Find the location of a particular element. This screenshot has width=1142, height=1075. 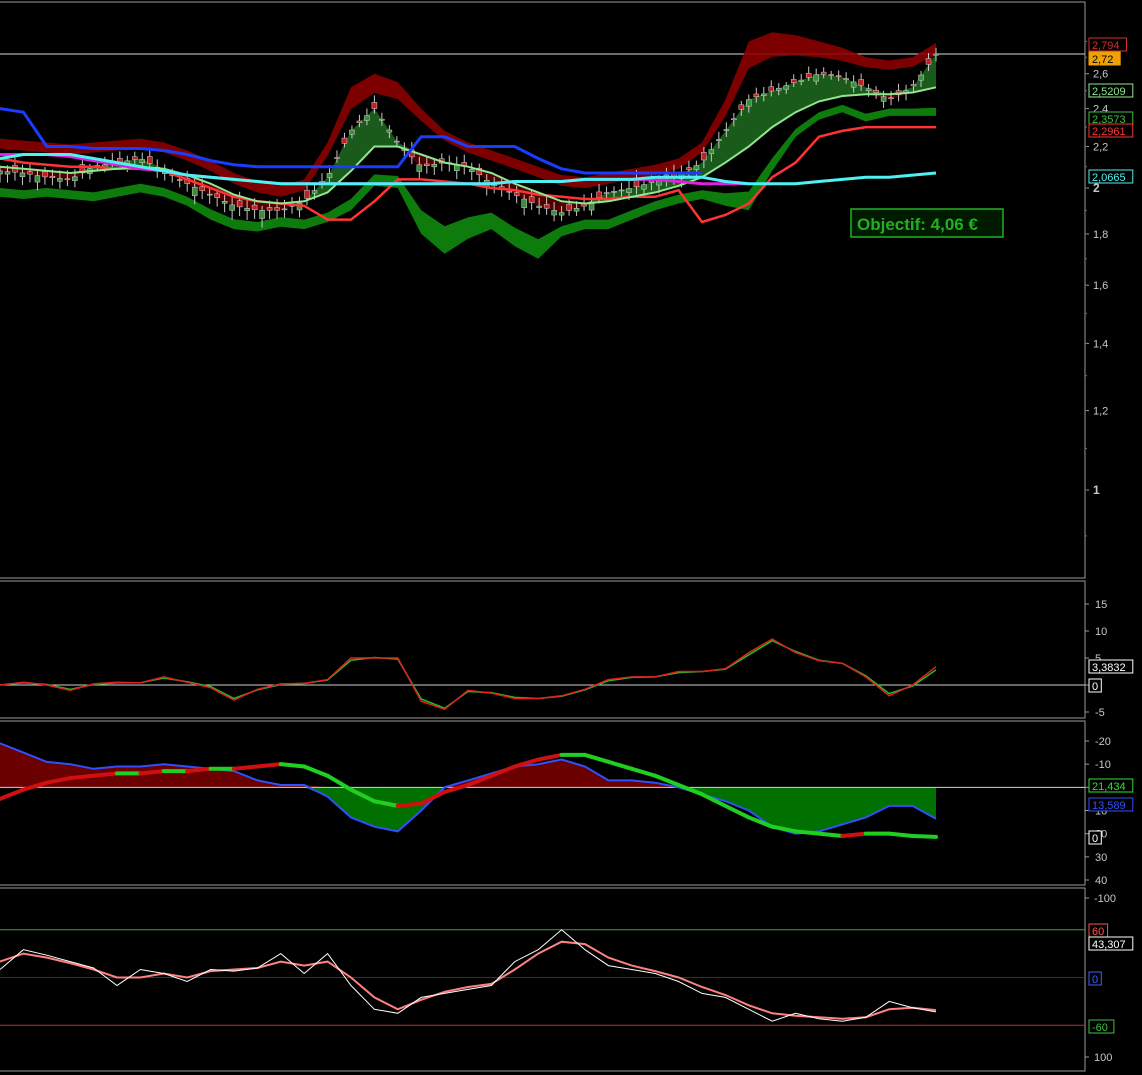

upper-band-tag: 2,794 is located at coordinates (1107, 44).